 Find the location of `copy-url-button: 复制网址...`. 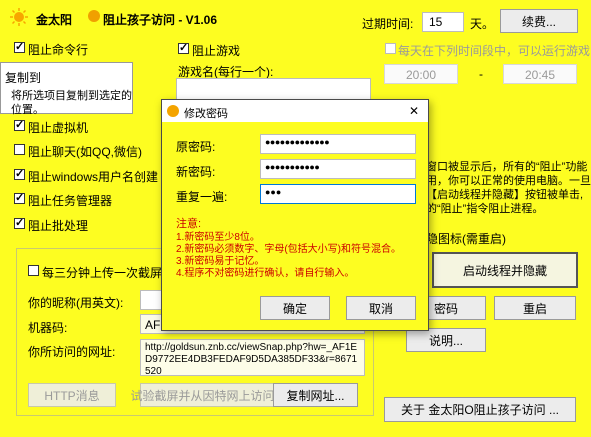

copy-url-button: 复制网址... is located at coordinates (315, 395).